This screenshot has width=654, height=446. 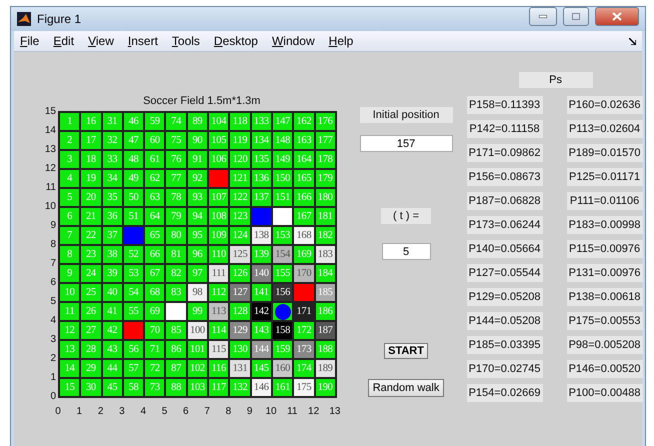 What do you see at coordinates (112, 368) in the screenshot?
I see `grid-cell: 44` at bounding box center [112, 368].